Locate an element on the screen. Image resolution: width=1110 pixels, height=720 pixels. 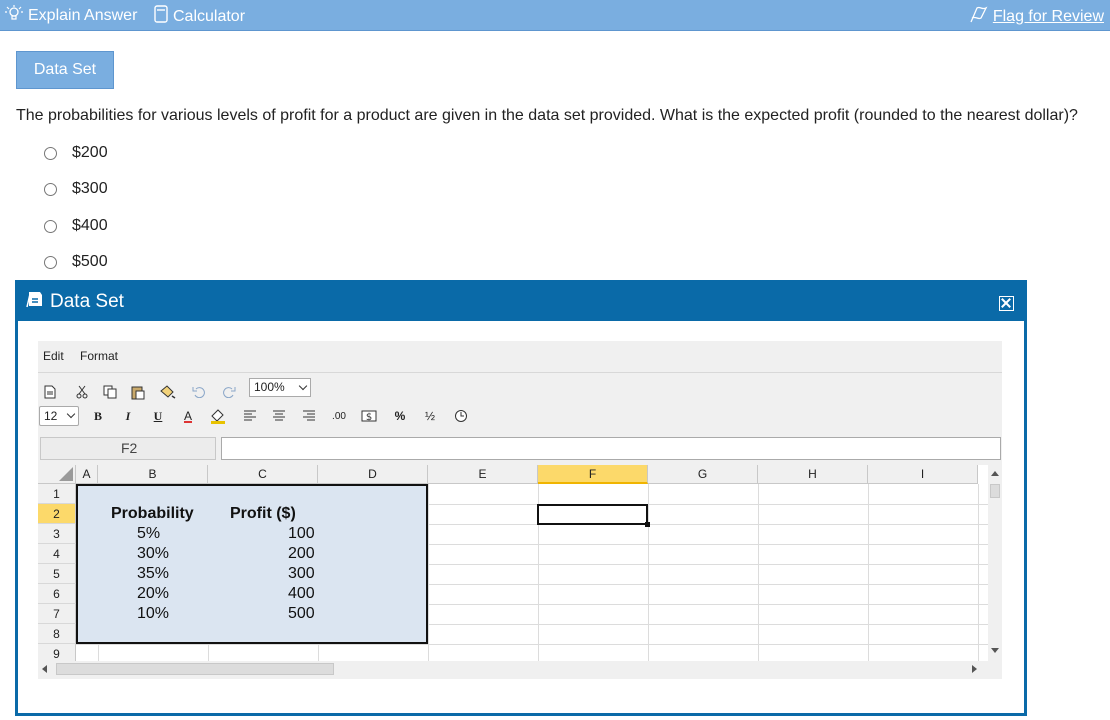
explain-answer-button: Explain Answer is located at coordinates (70, 15).